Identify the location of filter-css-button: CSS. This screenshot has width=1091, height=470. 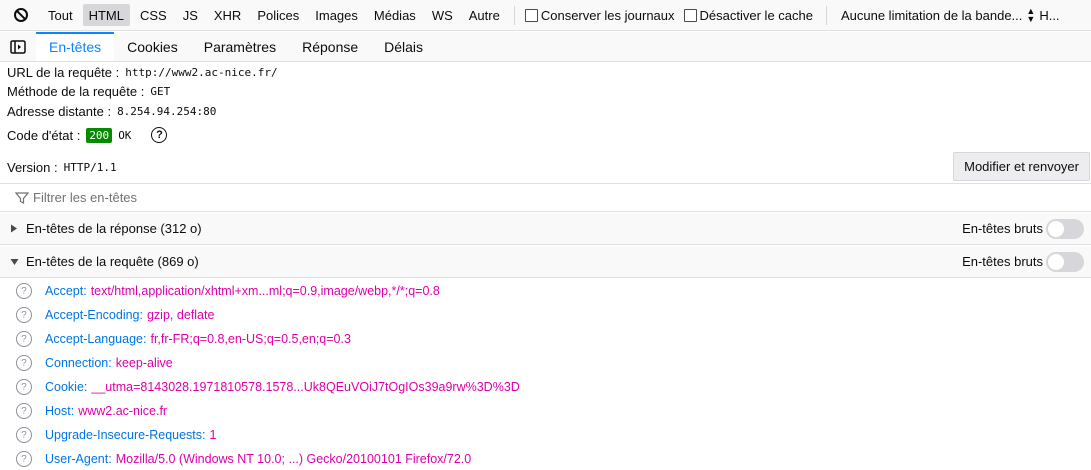
(153, 15).